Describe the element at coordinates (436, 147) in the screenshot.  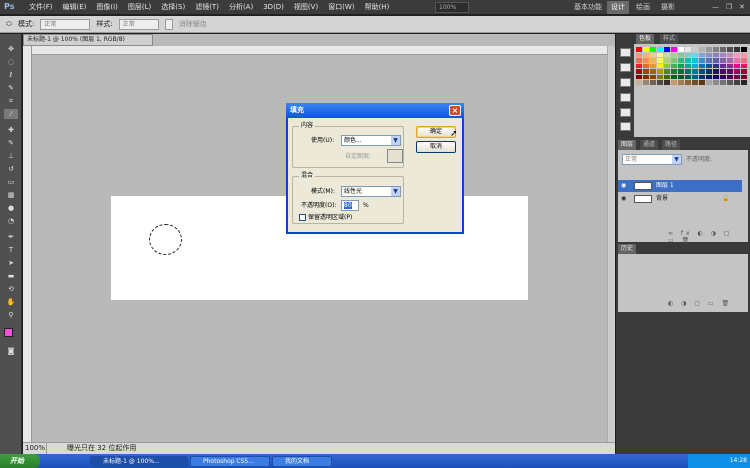
I see `cancel-button: 取消` at that location.